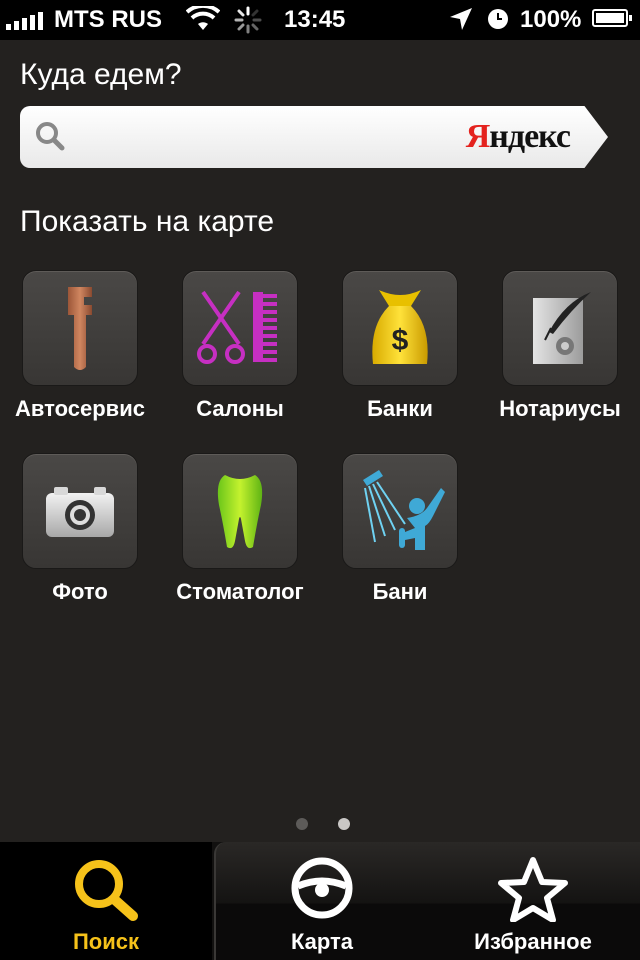 This screenshot has height=960, width=640. I want to click on section-title: Показать на карте, so click(147, 221).